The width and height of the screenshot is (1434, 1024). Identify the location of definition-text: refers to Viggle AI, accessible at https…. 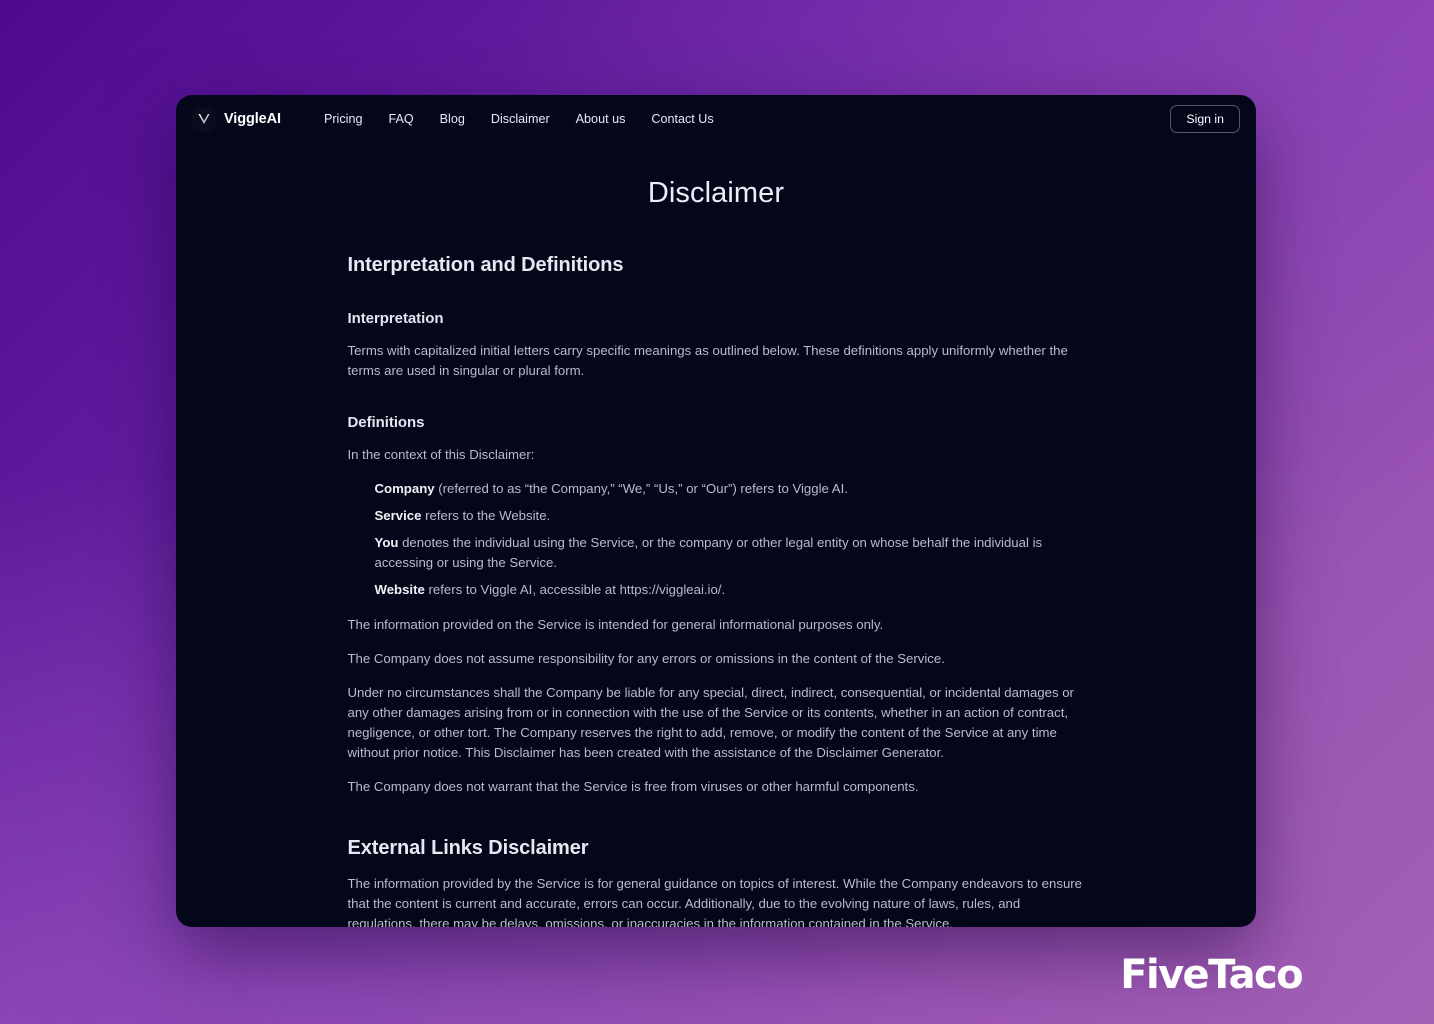
(575, 590).